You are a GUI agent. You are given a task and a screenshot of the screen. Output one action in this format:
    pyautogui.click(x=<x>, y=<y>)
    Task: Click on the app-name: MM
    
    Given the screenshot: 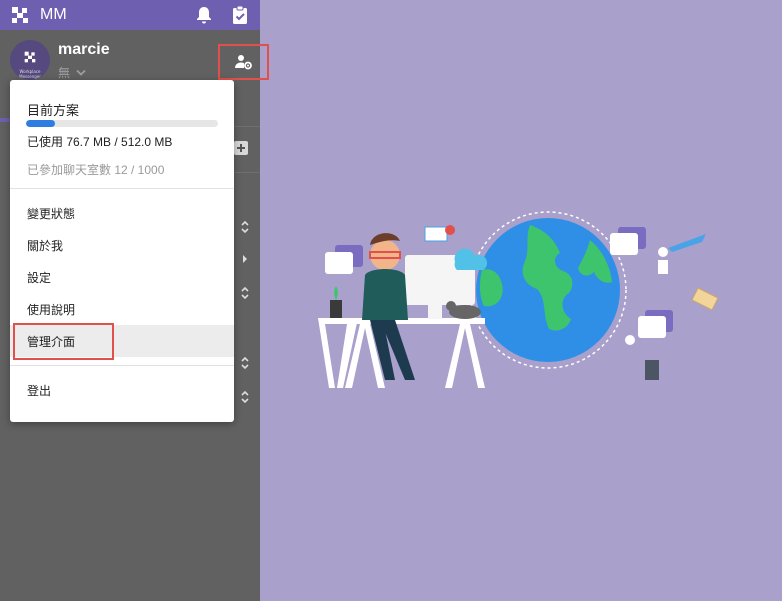 What is the action you would take?
    pyautogui.click(x=53, y=14)
    